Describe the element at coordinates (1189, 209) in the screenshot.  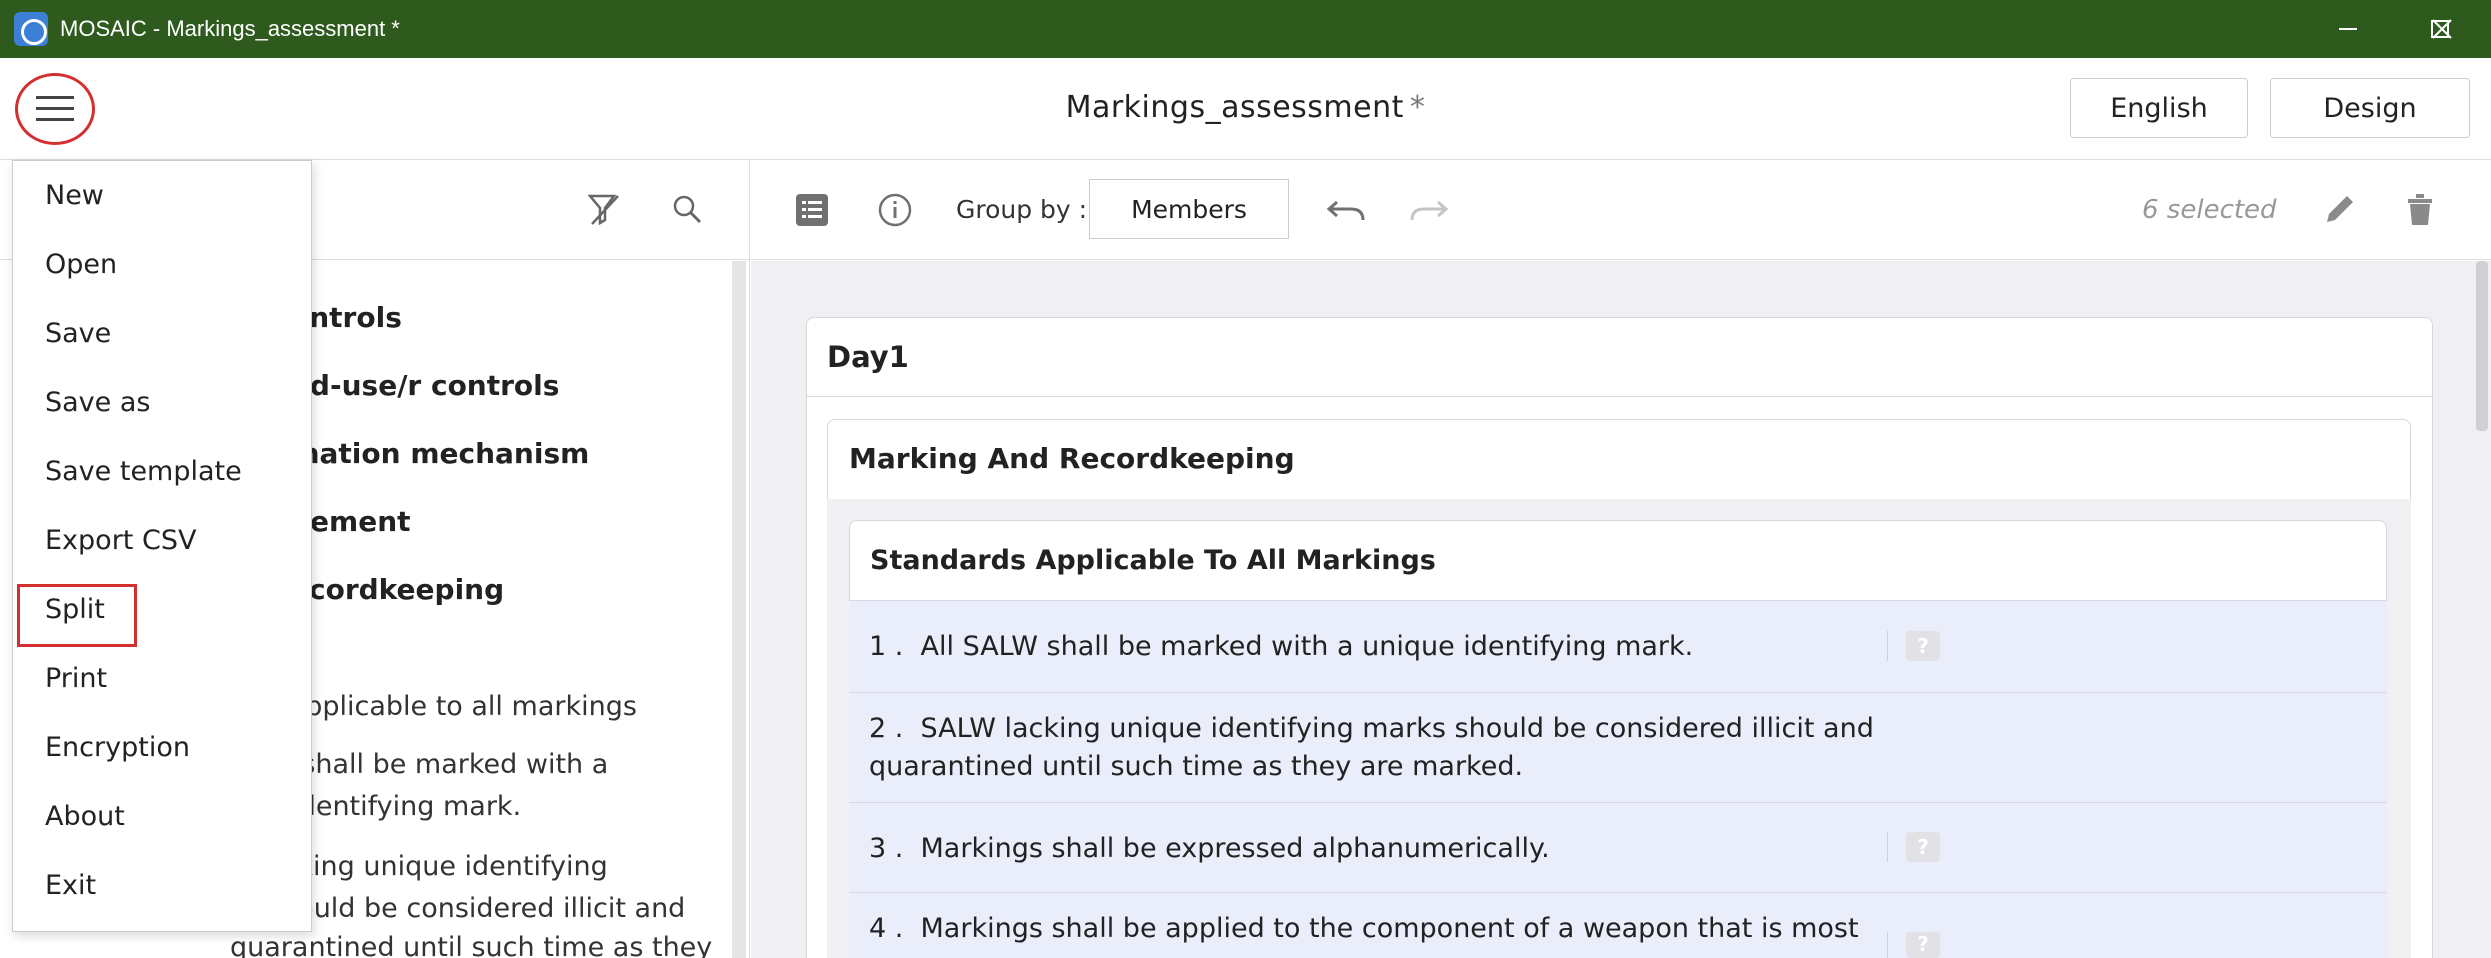
I see `group-by-select: Members` at that location.